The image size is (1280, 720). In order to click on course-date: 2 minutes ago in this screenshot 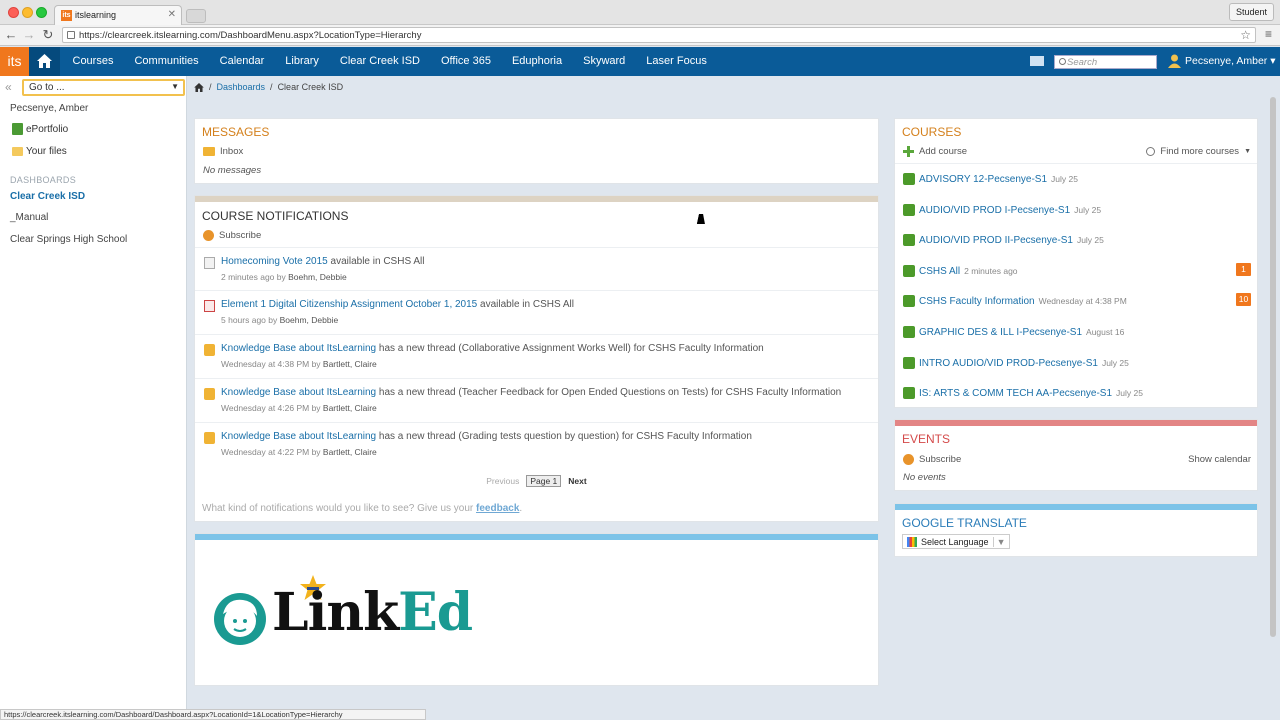, I will do `click(991, 271)`.